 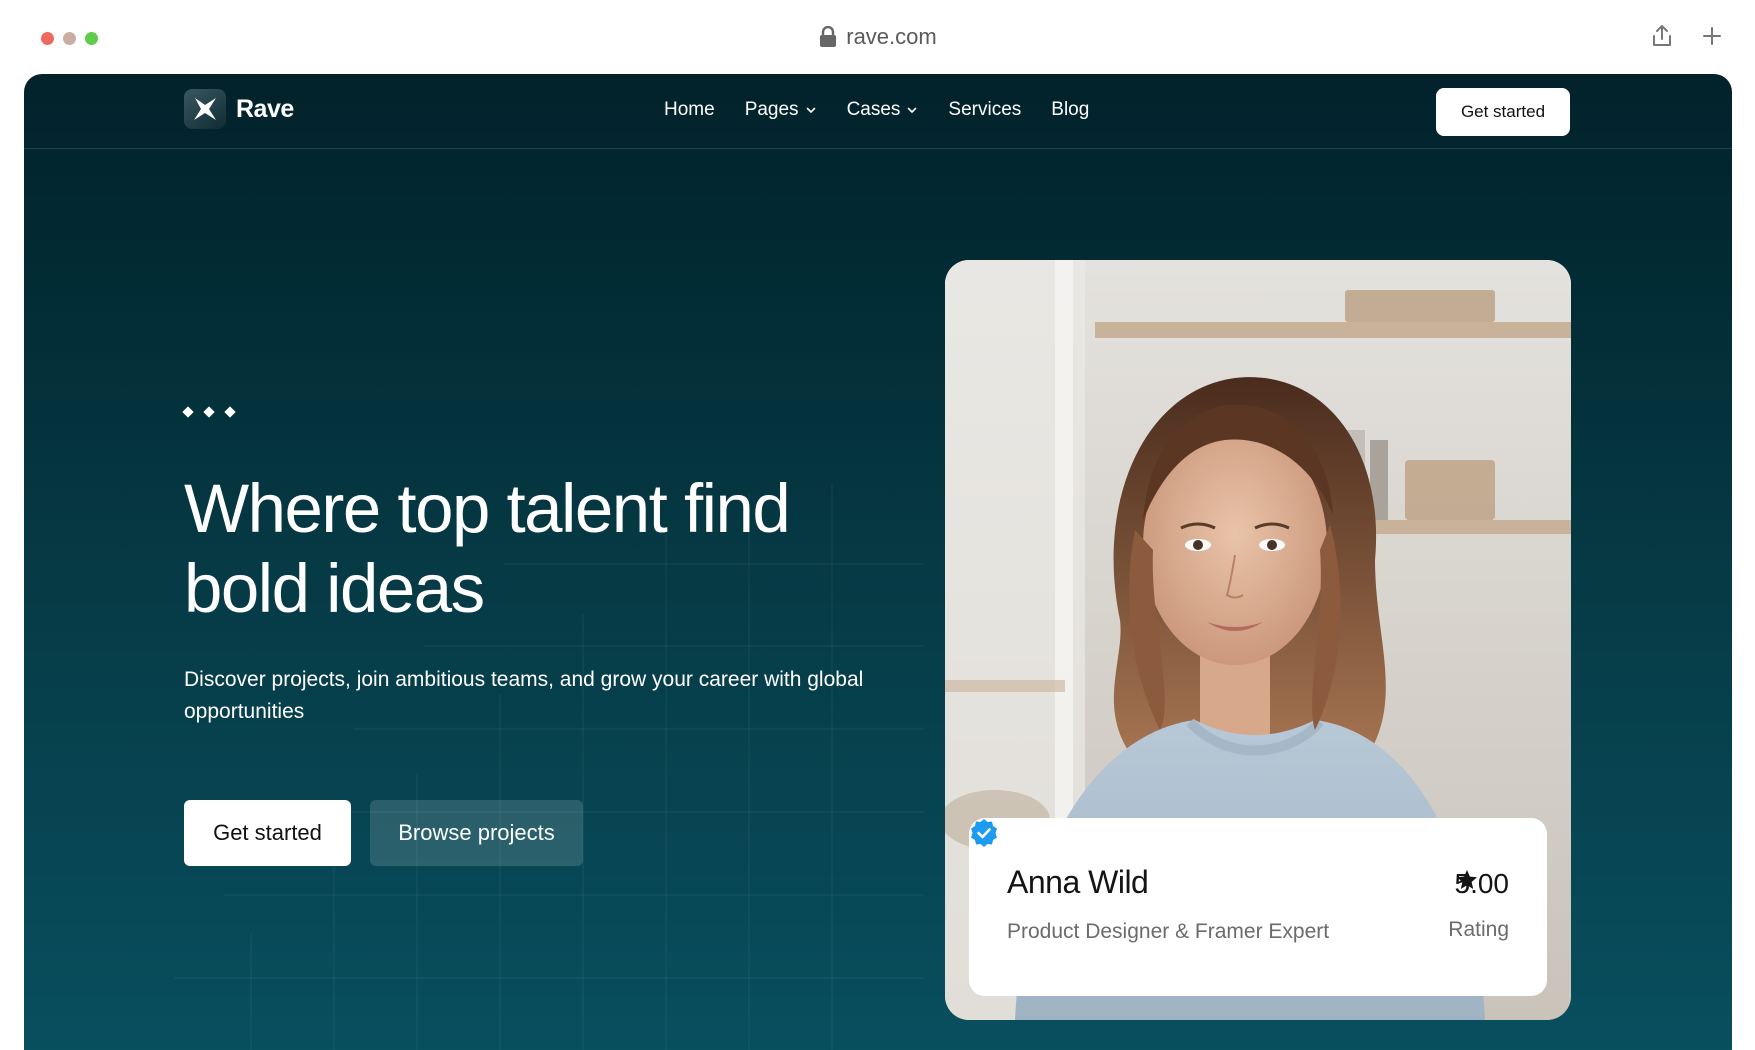 I want to click on new-tab-icon, so click(x=1712, y=36).